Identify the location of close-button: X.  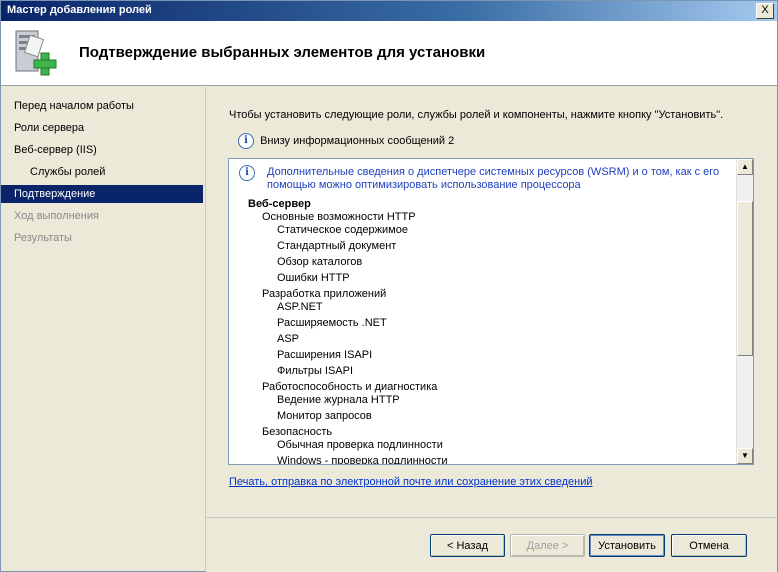
(765, 11).